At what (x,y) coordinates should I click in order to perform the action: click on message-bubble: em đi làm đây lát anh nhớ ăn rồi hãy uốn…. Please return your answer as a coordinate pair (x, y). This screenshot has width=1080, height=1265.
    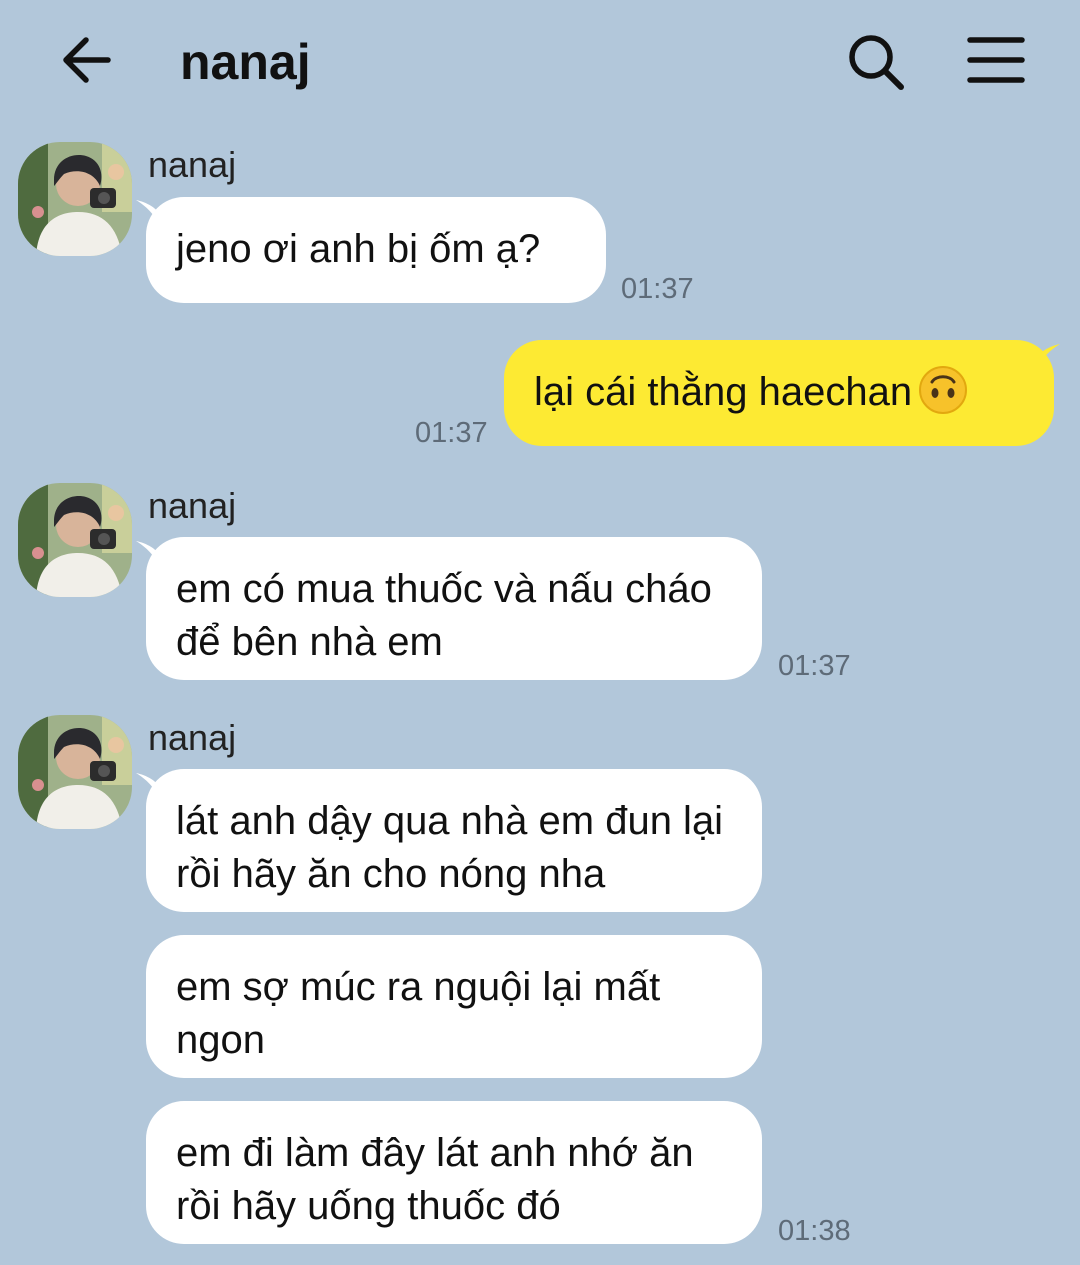
    Looking at the image, I should click on (454, 1172).